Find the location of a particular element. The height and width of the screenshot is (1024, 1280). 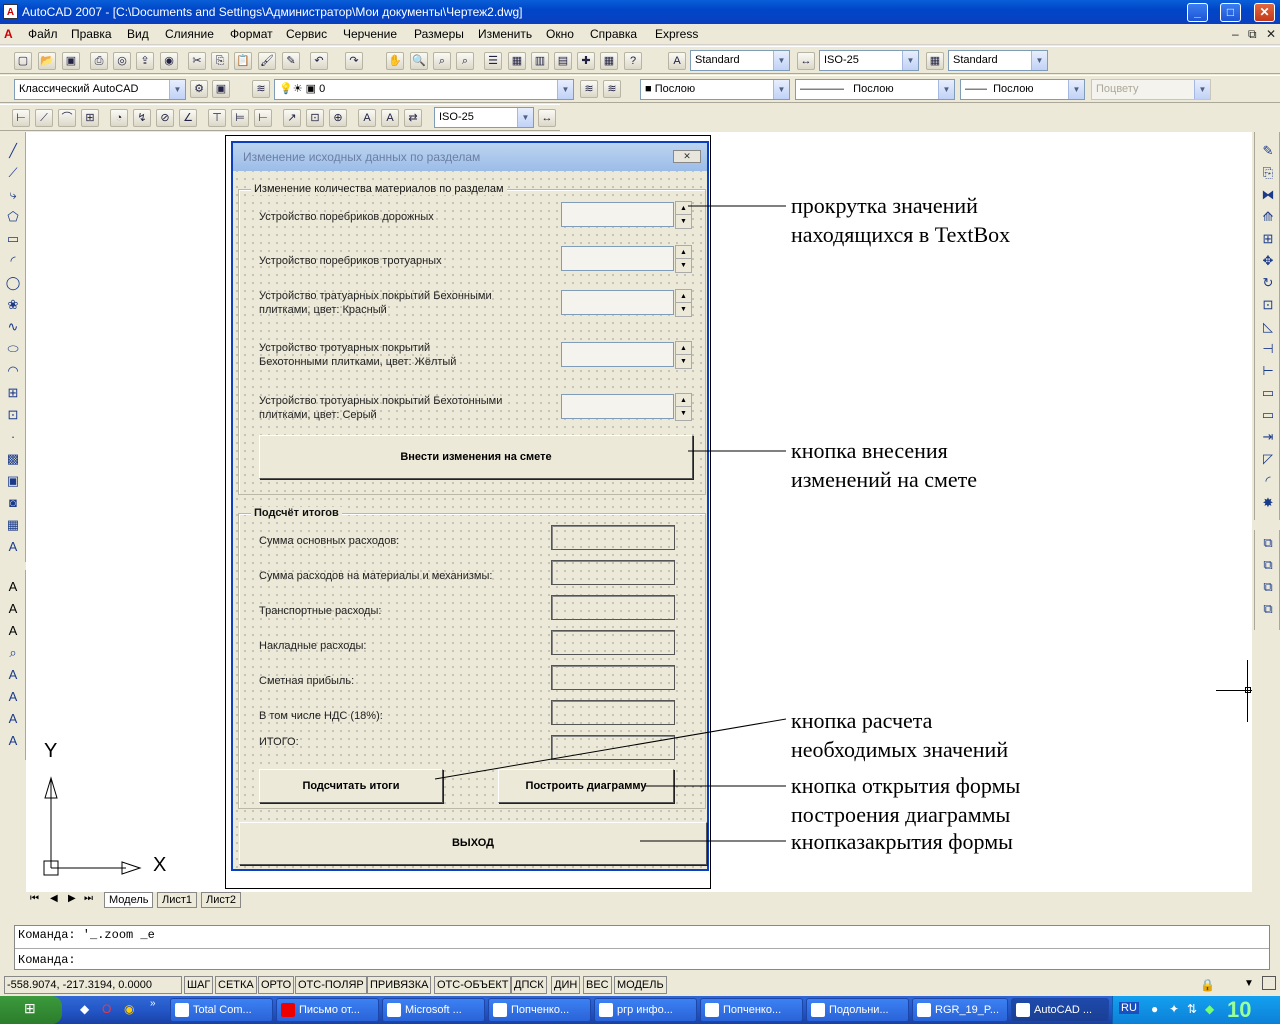

polar-button: ОТС-ПОЛЯР is located at coordinates (331, 985).